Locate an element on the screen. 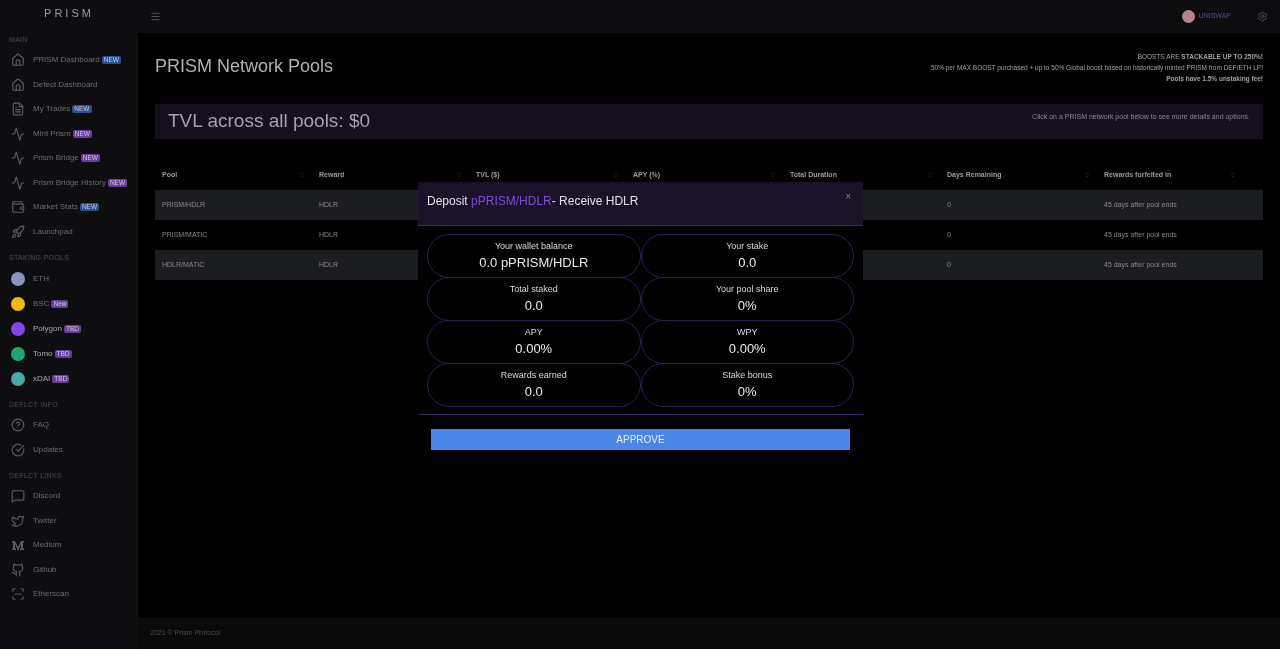 Image resolution: width=1280 pixels, height=649 pixels. sidebar-item-label: ETH is located at coordinates (41, 278).